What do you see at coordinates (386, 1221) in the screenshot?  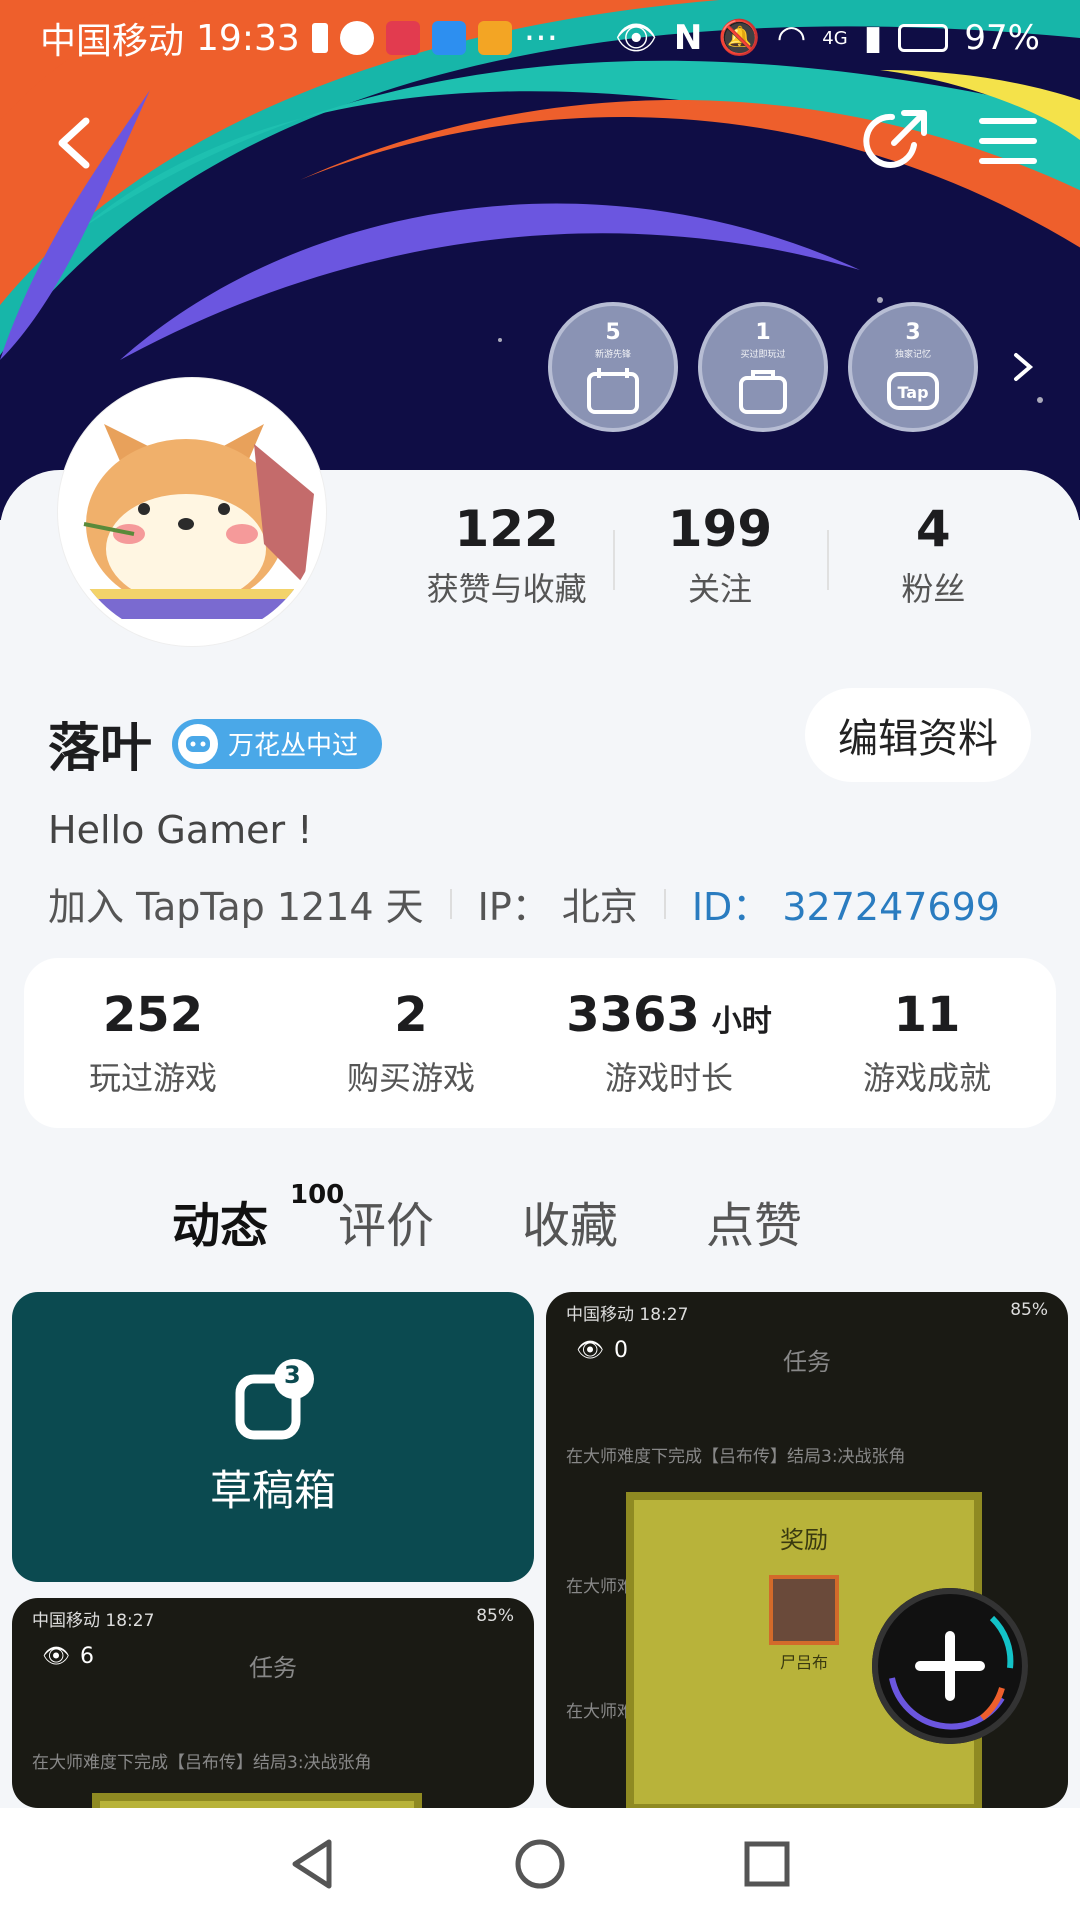 I see `tab-reviews: 评价` at bounding box center [386, 1221].